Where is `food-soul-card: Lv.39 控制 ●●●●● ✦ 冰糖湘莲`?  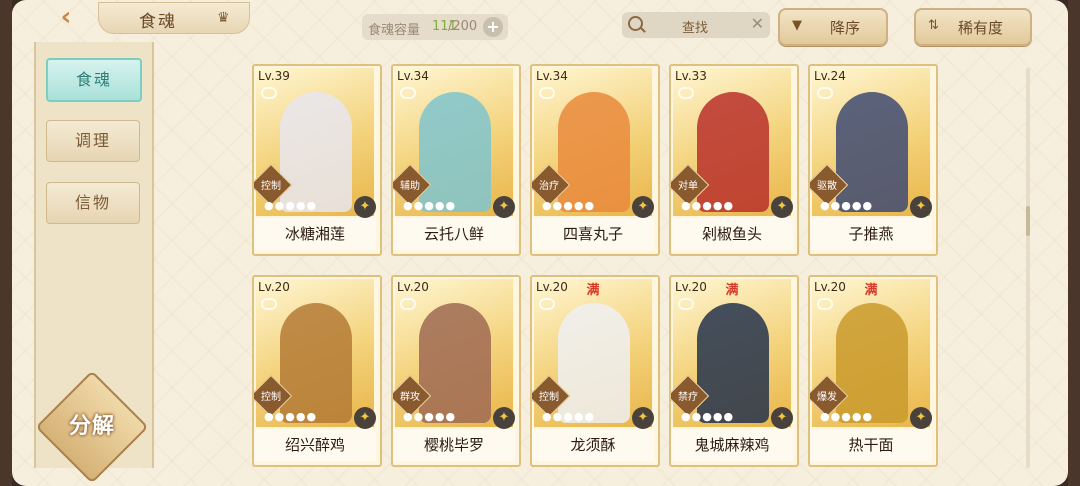
food-soul-card: Lv.39 控制 ●●●●● ✦ 冰糖湘莲 is located at coordinates (317, 160).